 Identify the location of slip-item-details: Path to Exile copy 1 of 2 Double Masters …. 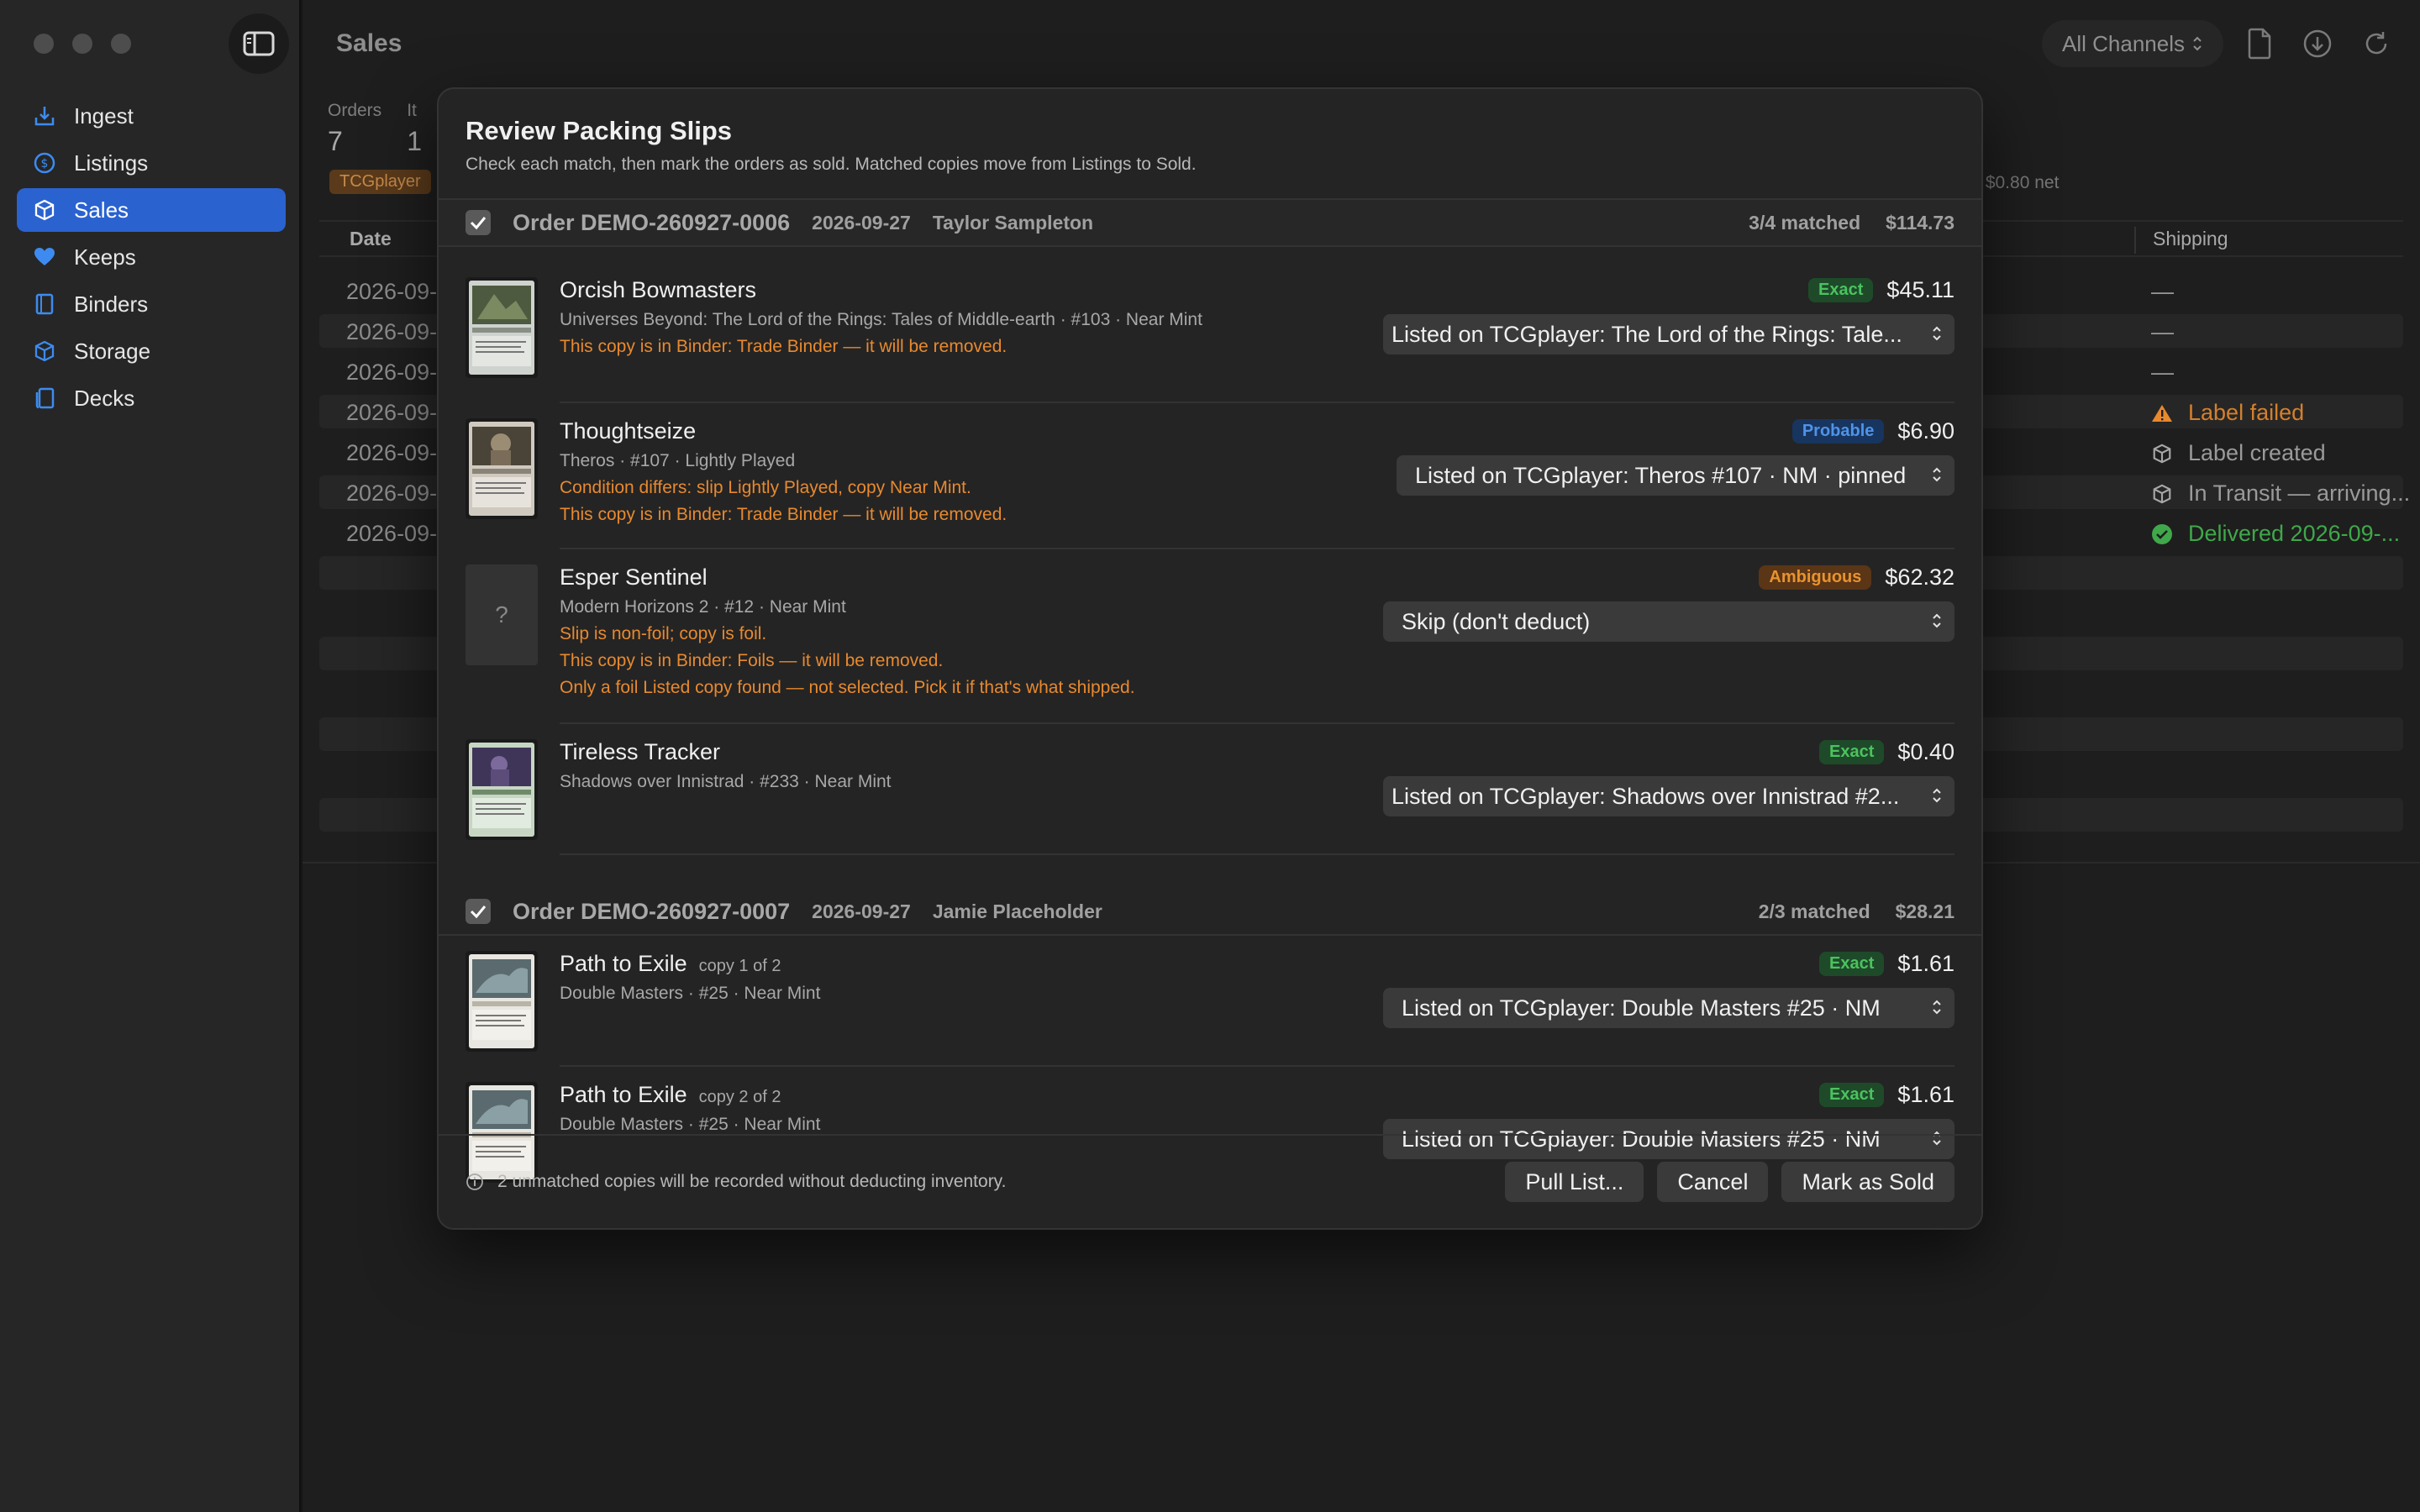
(1257, 1009).